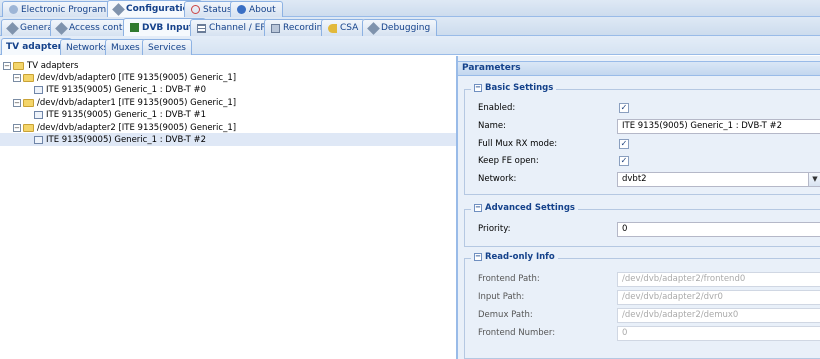 This screenshot has width=820, height=359. I want to click on tab-muxes-label: Muxes, so click(125, 47).